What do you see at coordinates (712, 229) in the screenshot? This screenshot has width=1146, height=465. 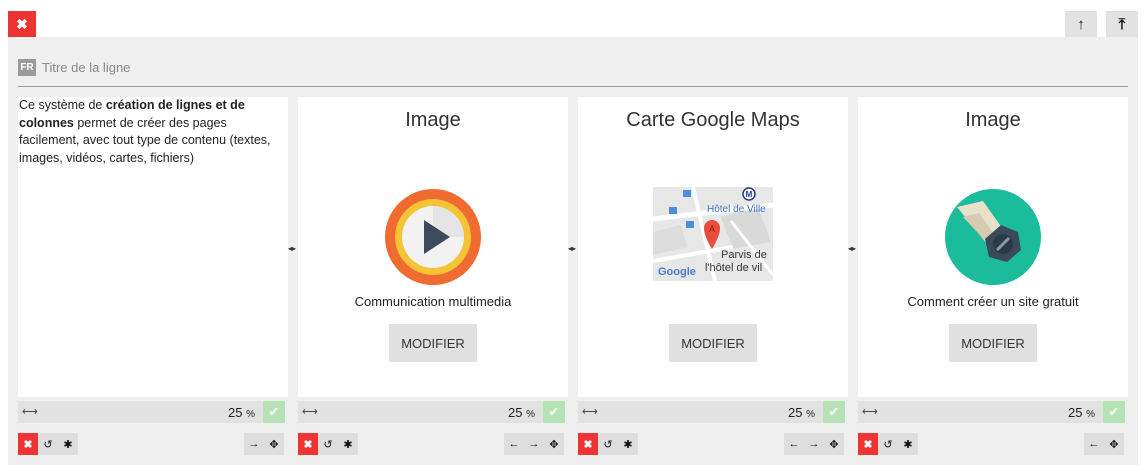 I see `map-marker-icon: A` at bounding box center [712, 229].